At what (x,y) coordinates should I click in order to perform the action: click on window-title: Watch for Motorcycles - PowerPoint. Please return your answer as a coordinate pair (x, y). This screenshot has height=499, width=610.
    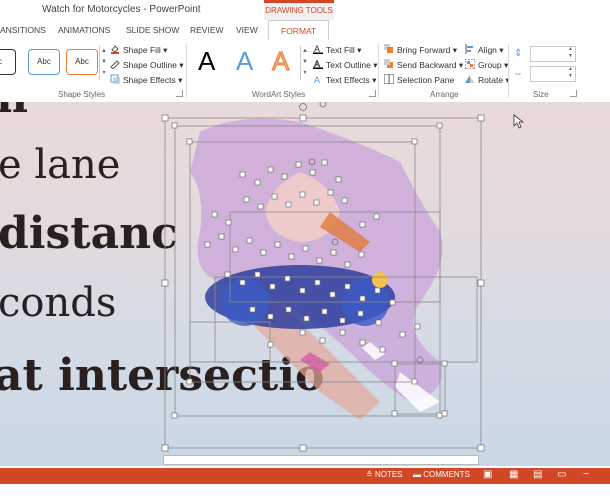
    Looking at the image, I should click on (121, 9).